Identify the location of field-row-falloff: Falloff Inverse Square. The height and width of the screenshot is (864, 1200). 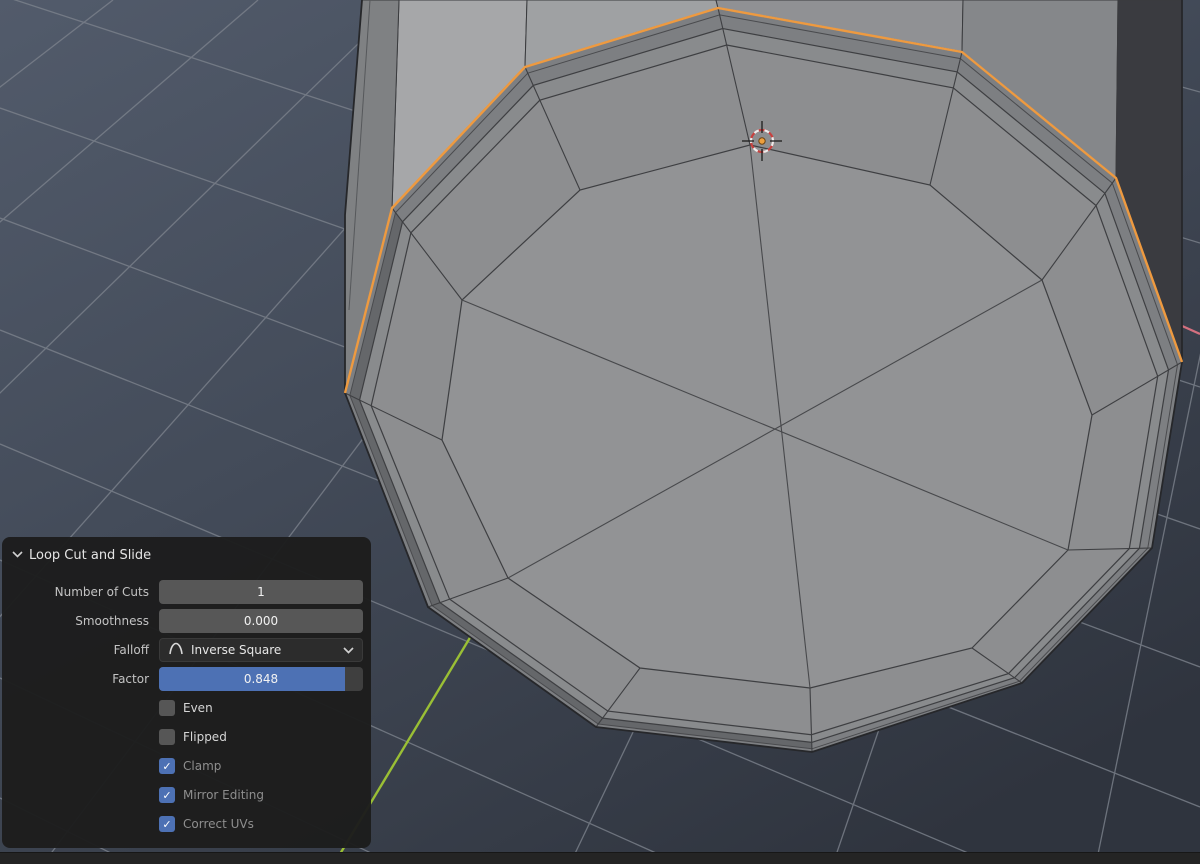
(183, 650).